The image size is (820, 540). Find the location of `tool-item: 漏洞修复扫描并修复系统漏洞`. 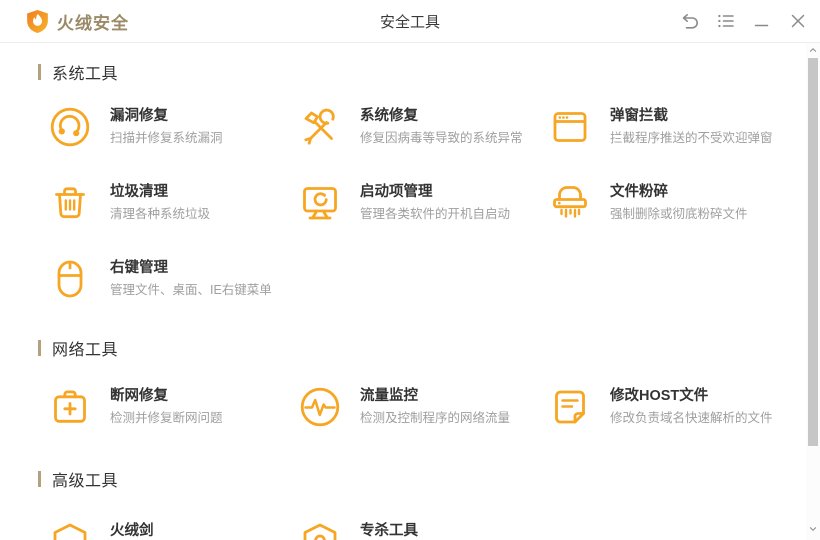

tool-item: 漏洞修复扫描并修复系统漏洞 is located at coordinates (170, 131).